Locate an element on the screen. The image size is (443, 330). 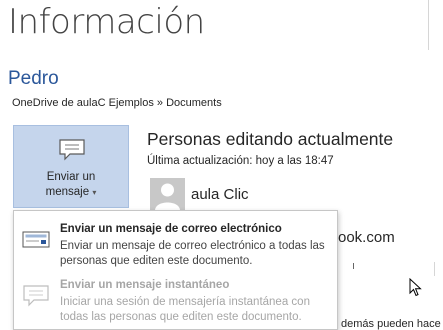
document-name: Pedro is located at coordinates (33, 78).